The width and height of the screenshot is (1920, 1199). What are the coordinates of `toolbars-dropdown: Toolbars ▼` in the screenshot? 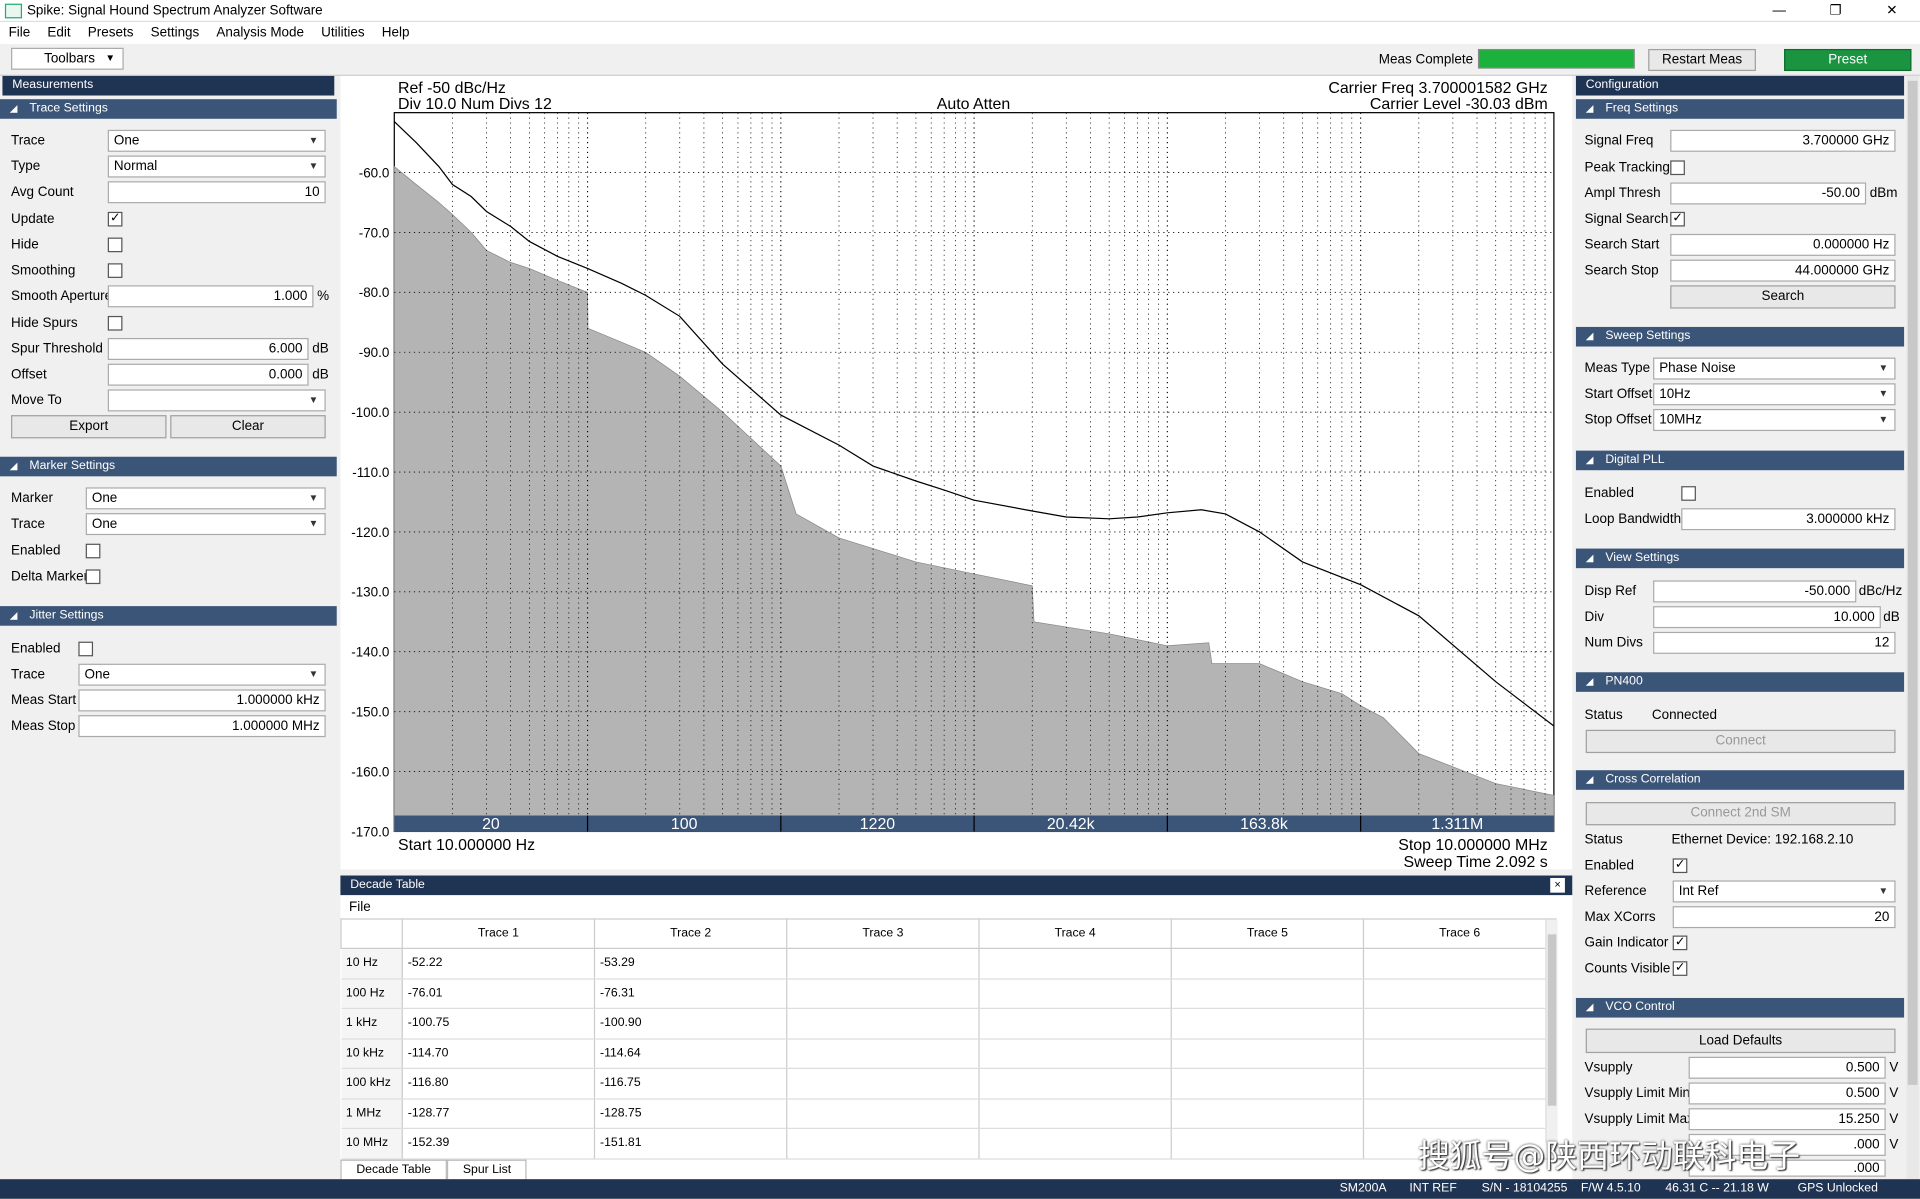 It's located at (67, 58).